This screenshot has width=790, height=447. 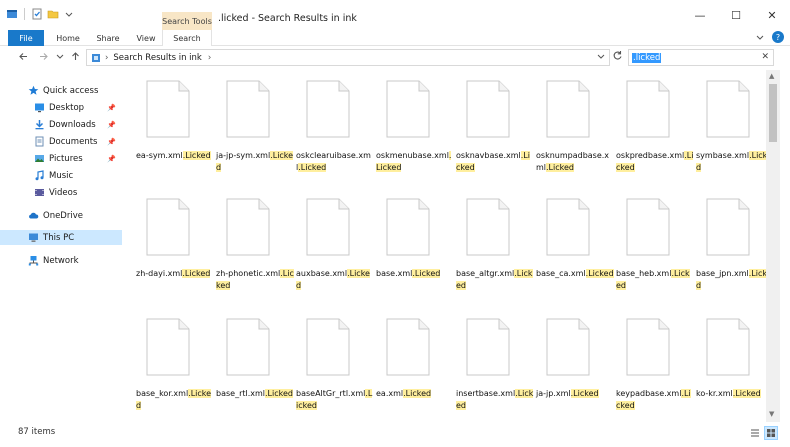 What do you see at coordinates (601, 57) in the screenshot?
I see `address-dropdown-icon` at bounding box center [601, 57].